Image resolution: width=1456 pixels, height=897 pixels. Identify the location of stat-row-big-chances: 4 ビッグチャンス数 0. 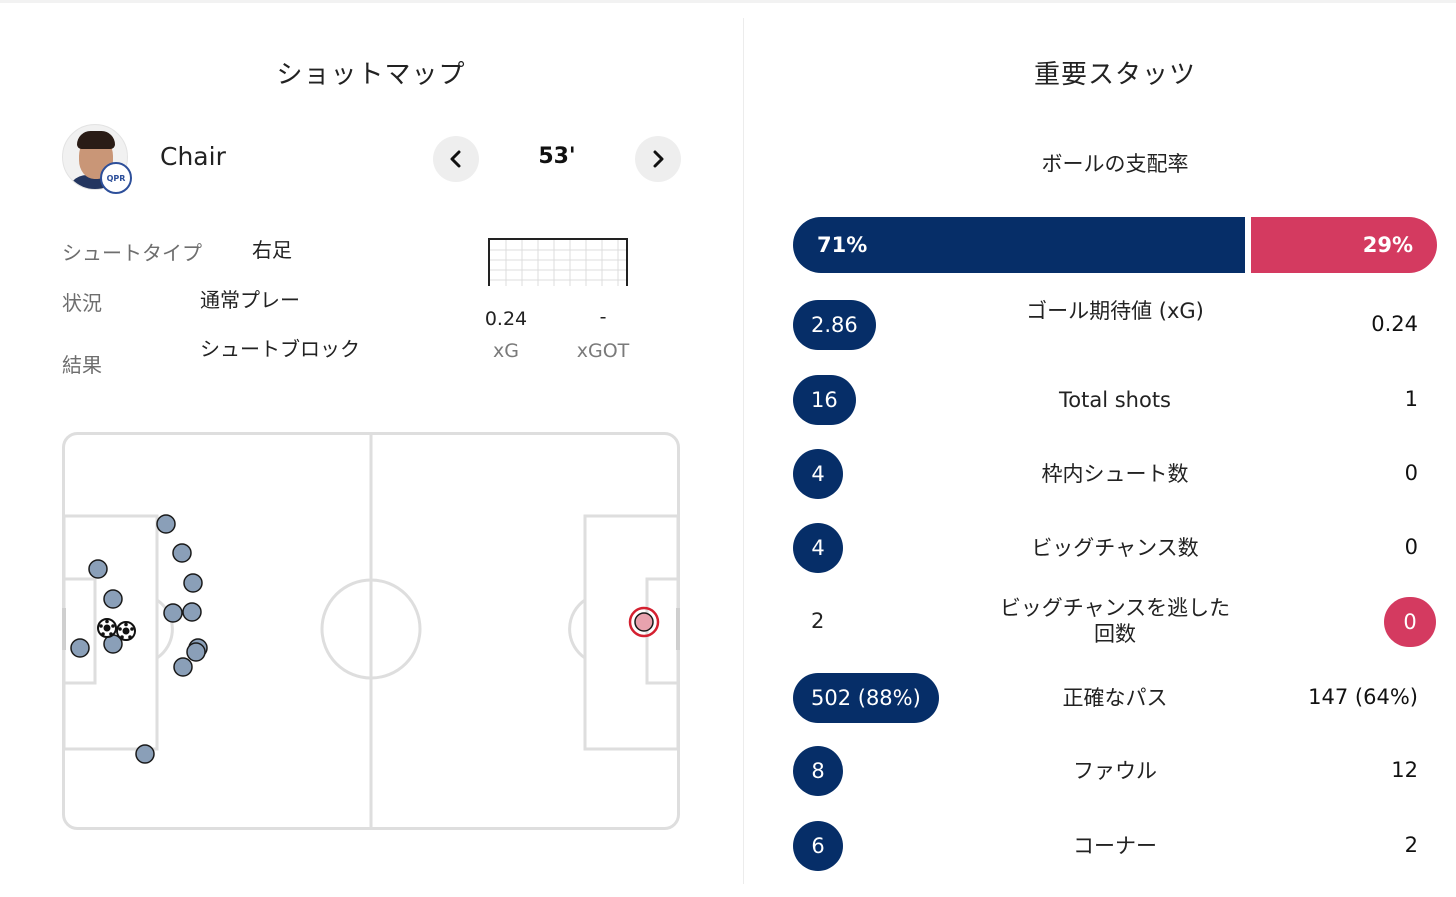
(1115, 549).